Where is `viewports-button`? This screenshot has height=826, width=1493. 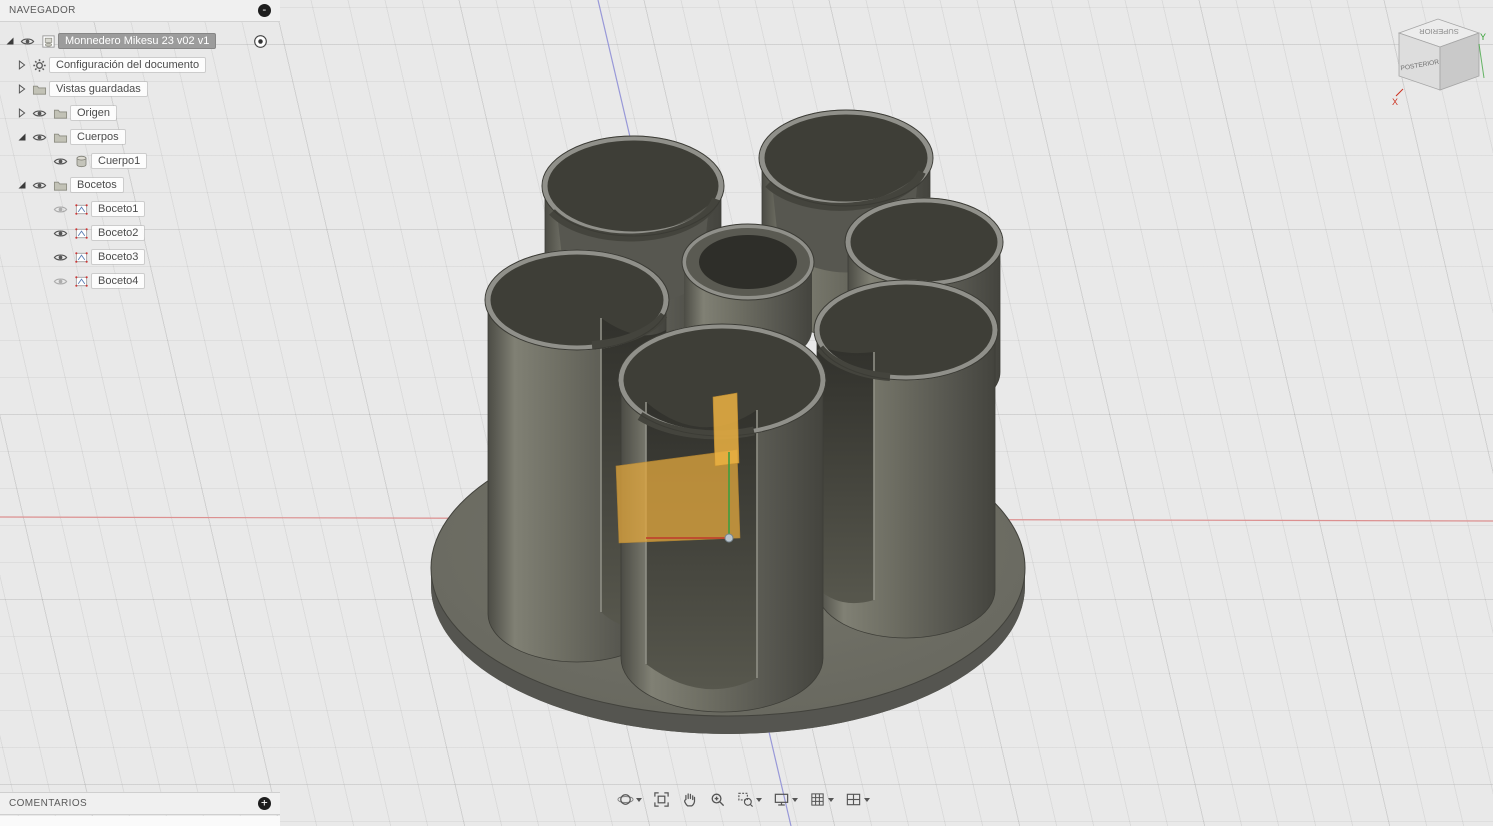 viewports-button is located at coordinates (857, 799).